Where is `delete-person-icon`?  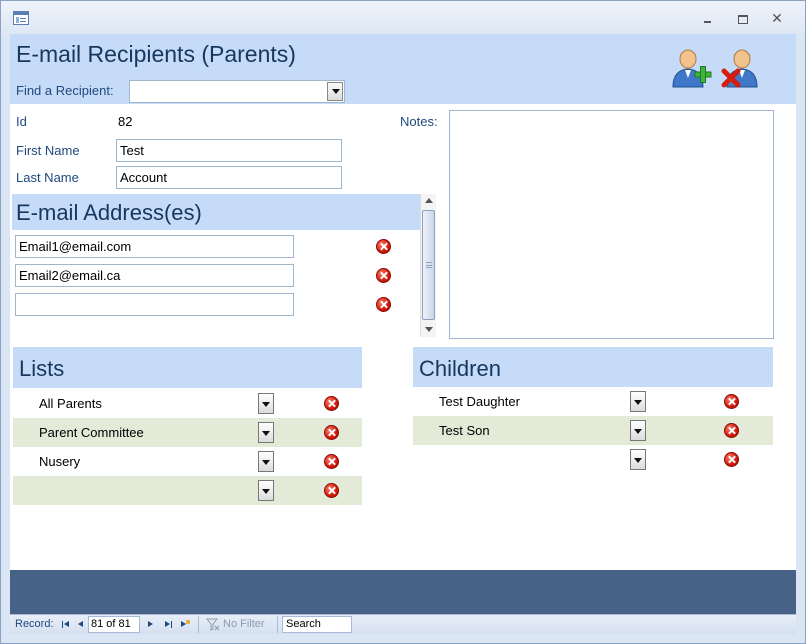 delete-person-icon is located at coordinates (742, 67).